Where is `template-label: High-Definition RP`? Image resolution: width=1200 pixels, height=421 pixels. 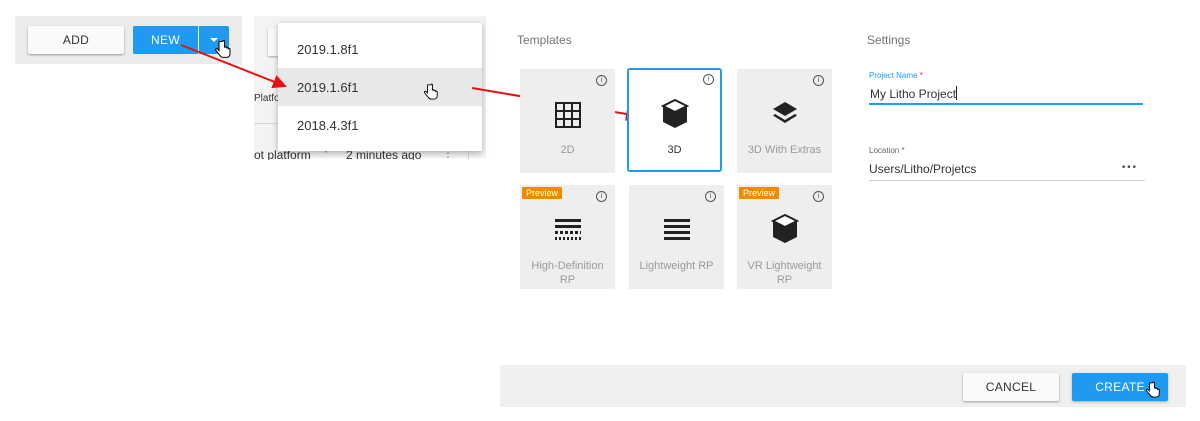
template-label: High-Definition RP is located at coordinates (567, 273).